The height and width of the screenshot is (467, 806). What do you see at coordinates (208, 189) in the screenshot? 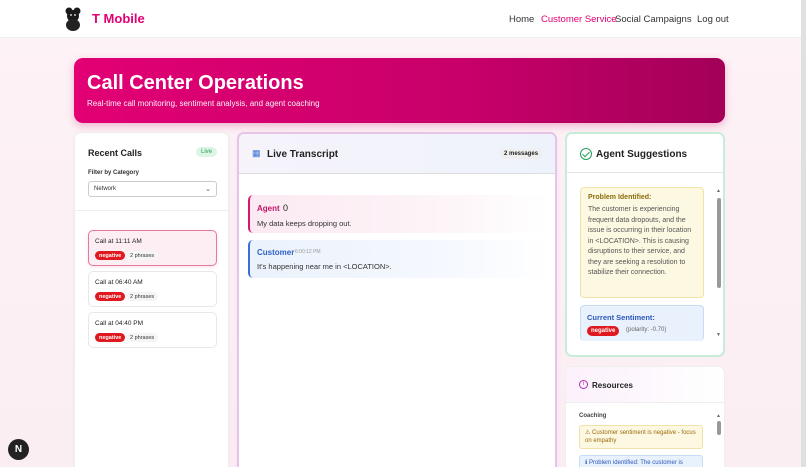
I see `chevron-down-icon: ⌄` at bounding box center [208, 189].